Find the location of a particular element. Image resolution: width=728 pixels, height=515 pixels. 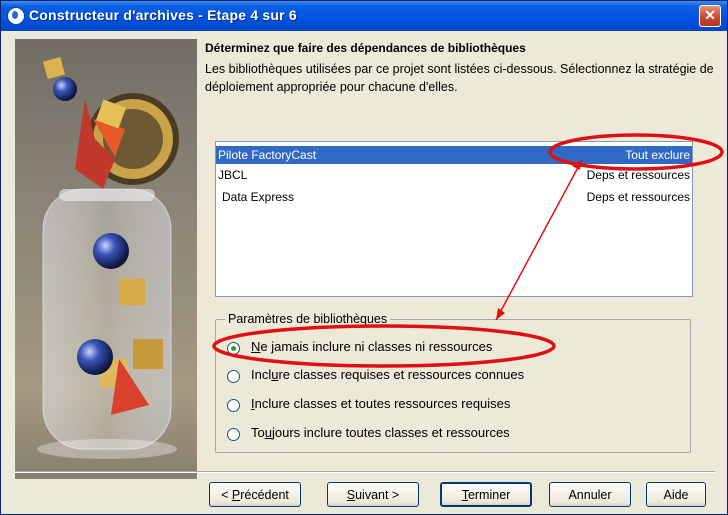

library-name: Data Express is located at coordinates (258, 197).